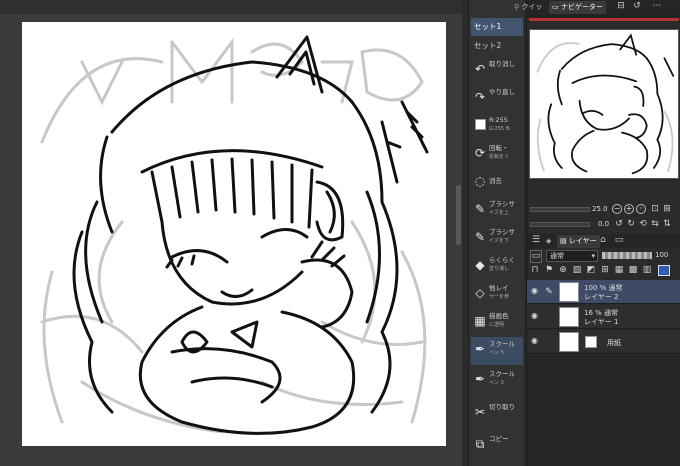 The width and height of the screenshot is (680, 466). What do you see at coordinates (560, 224) in the screenshot?
I see `rotate-slider` at bounding box center [560, 224].